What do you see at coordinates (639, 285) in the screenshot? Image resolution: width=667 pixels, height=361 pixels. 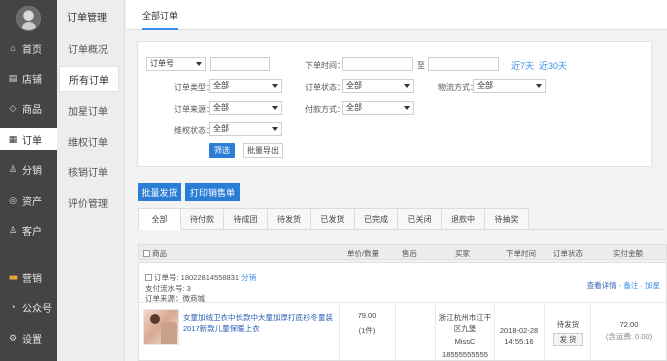 I see `note-star-link: - 备注 · 加星` at bounding box center [639, 285].